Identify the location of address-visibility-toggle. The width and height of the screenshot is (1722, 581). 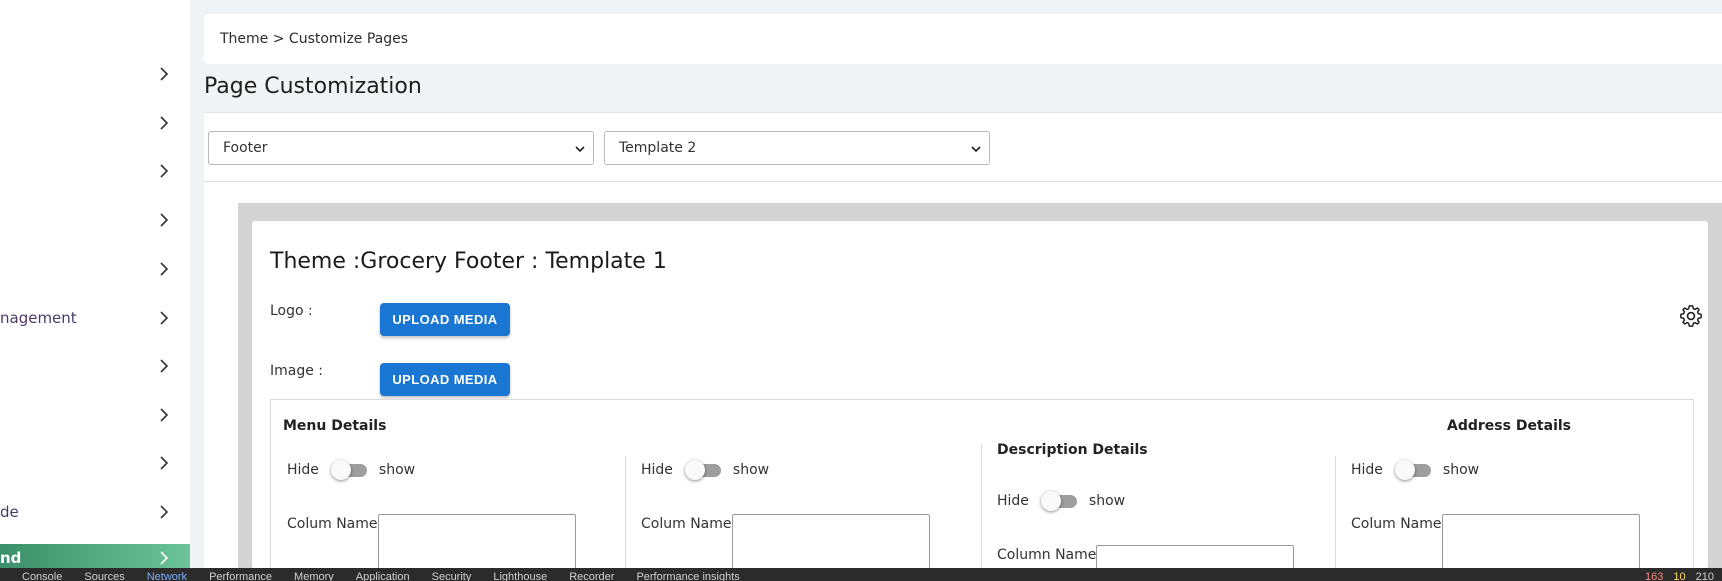
(1412, 470).